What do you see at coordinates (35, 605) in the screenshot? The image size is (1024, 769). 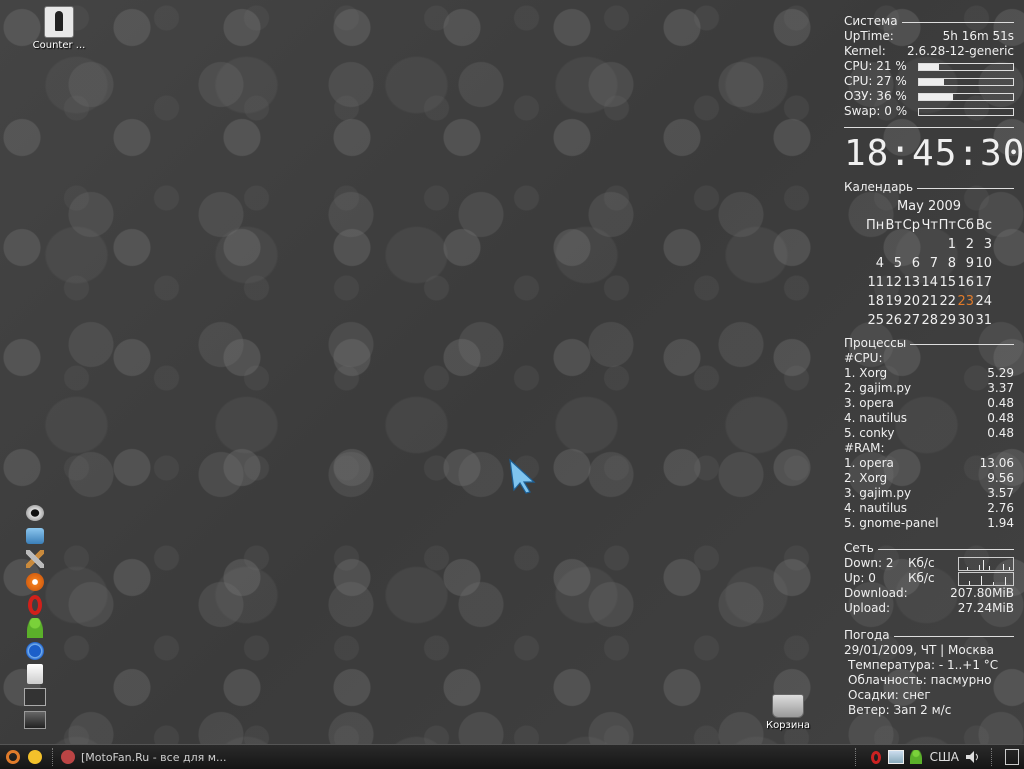 I see `opera-icon` at bounding box center [35, 605].